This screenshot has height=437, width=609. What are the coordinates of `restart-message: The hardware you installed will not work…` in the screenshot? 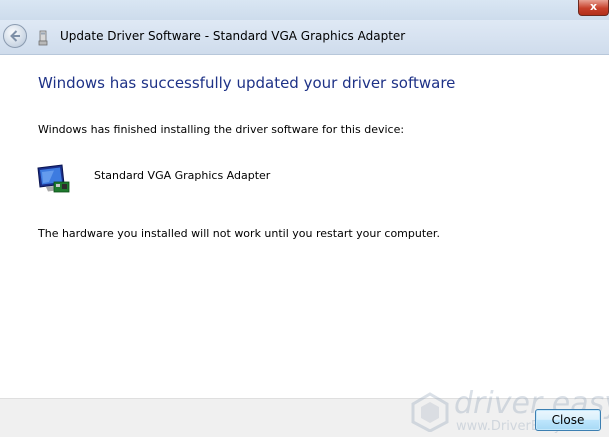 It's located at (239, 233).